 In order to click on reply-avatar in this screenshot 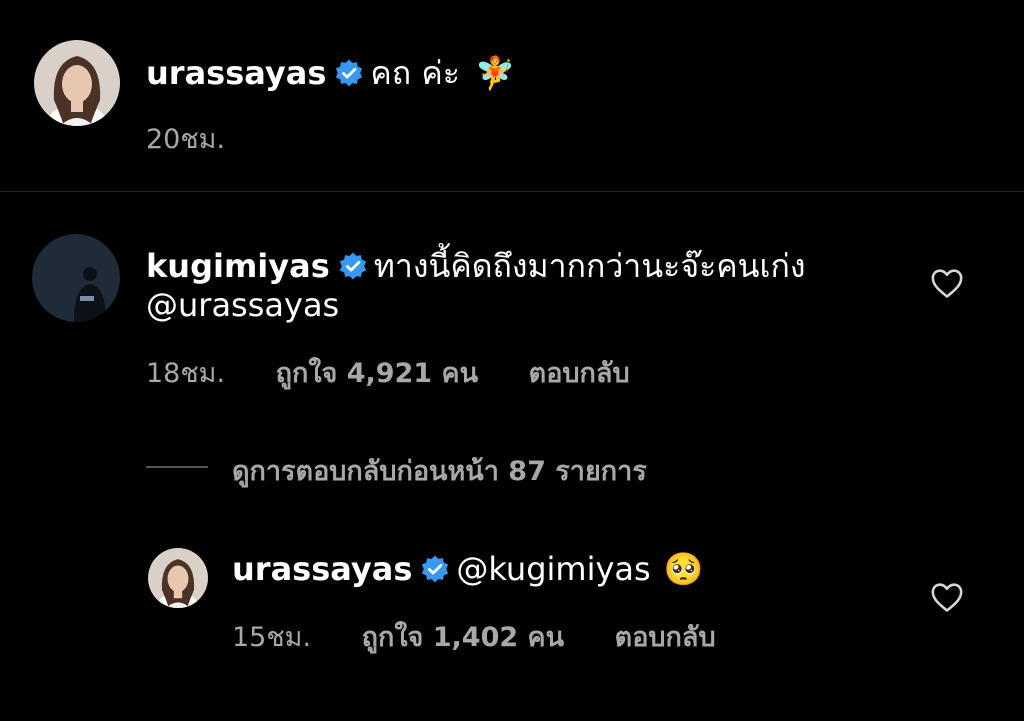, I will do `click(178, 578)`.